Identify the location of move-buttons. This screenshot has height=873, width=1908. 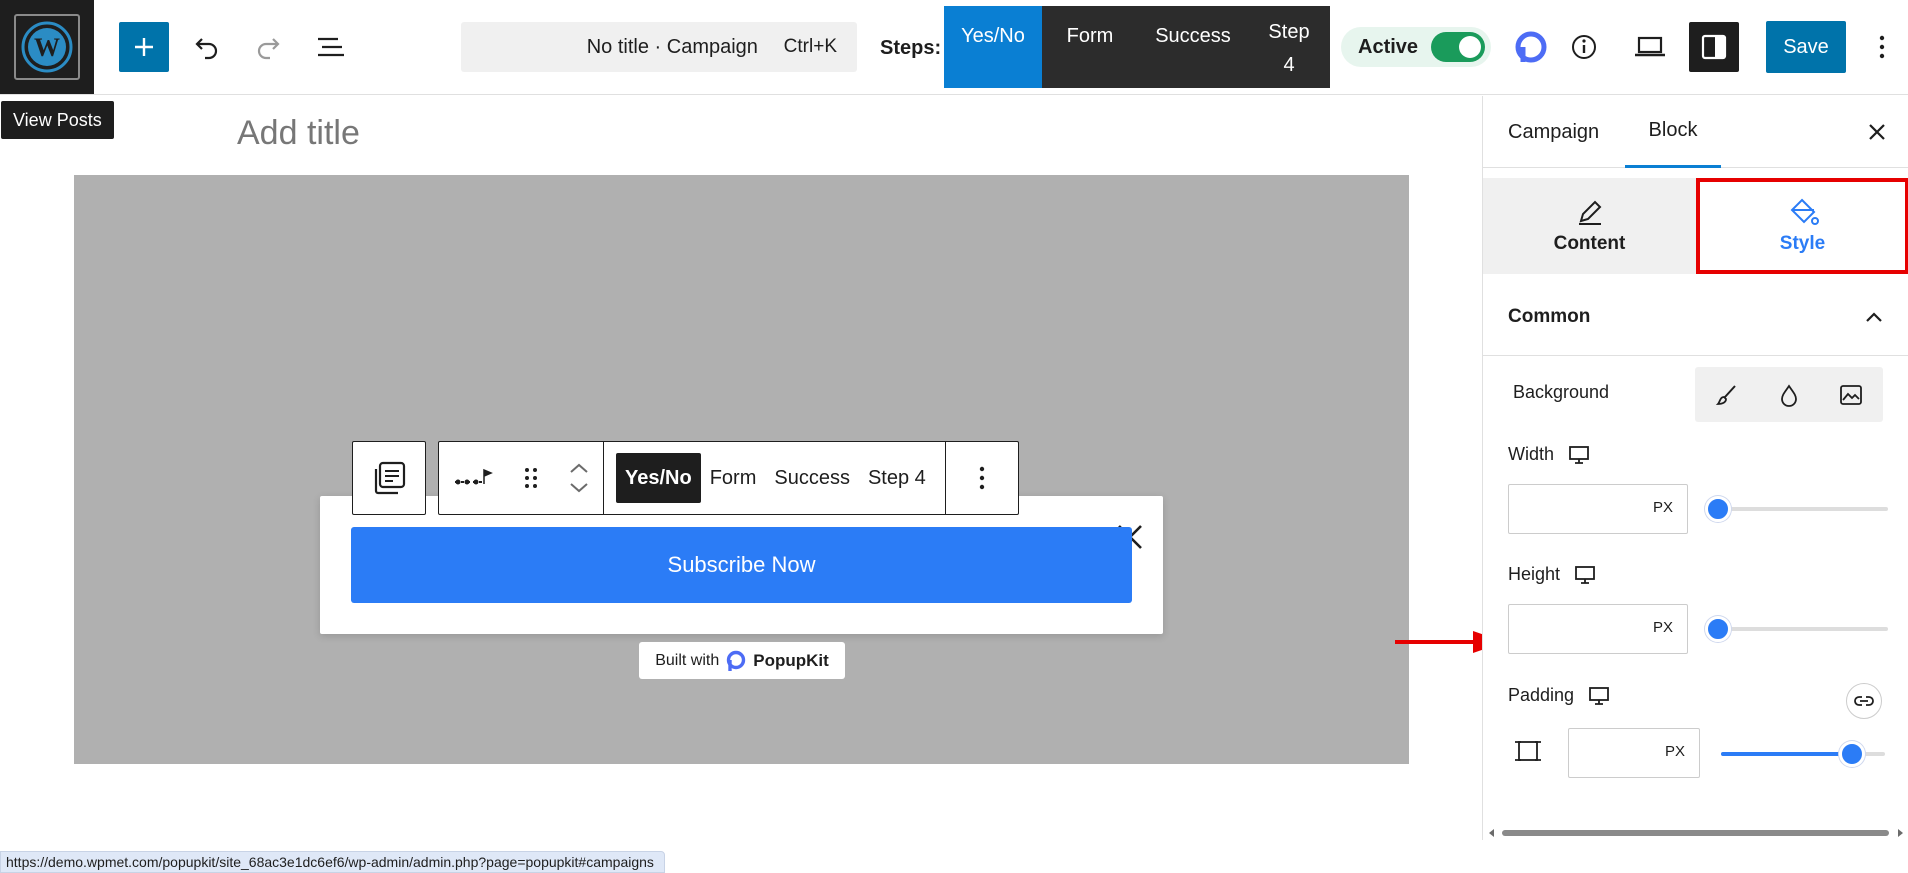
(579, 478).